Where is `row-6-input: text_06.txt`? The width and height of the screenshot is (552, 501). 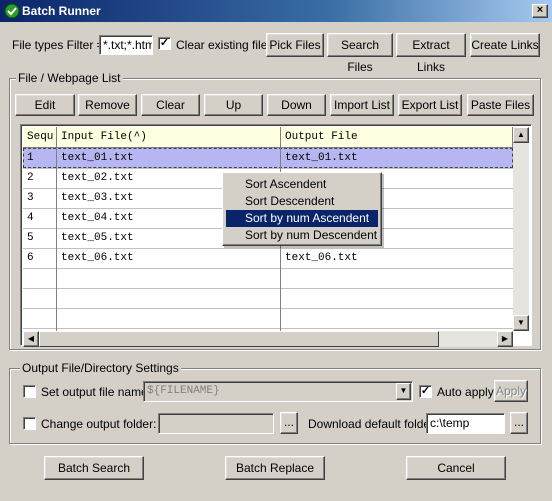 row-6-input: text_06.txt is located at coordinates (168, 258).